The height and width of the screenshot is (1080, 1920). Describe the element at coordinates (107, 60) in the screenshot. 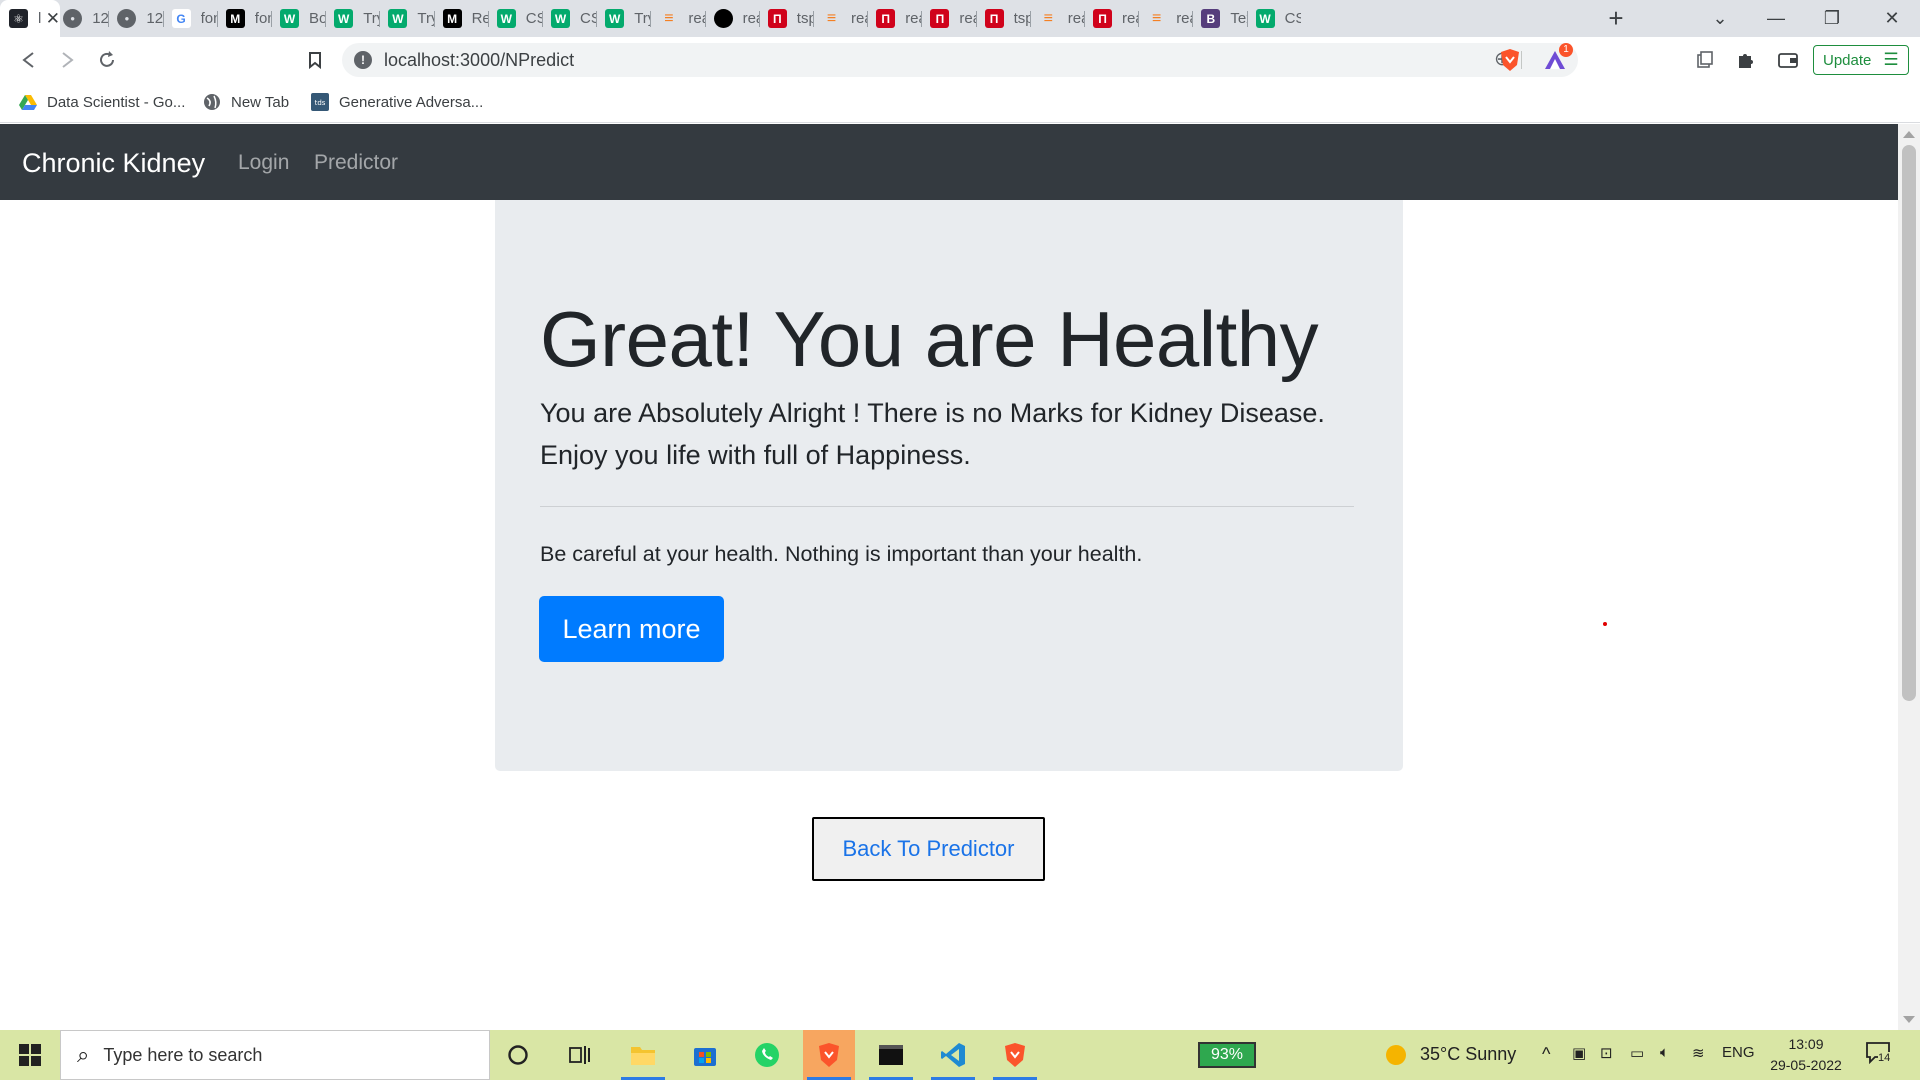

I see `reload-icon` at that location.